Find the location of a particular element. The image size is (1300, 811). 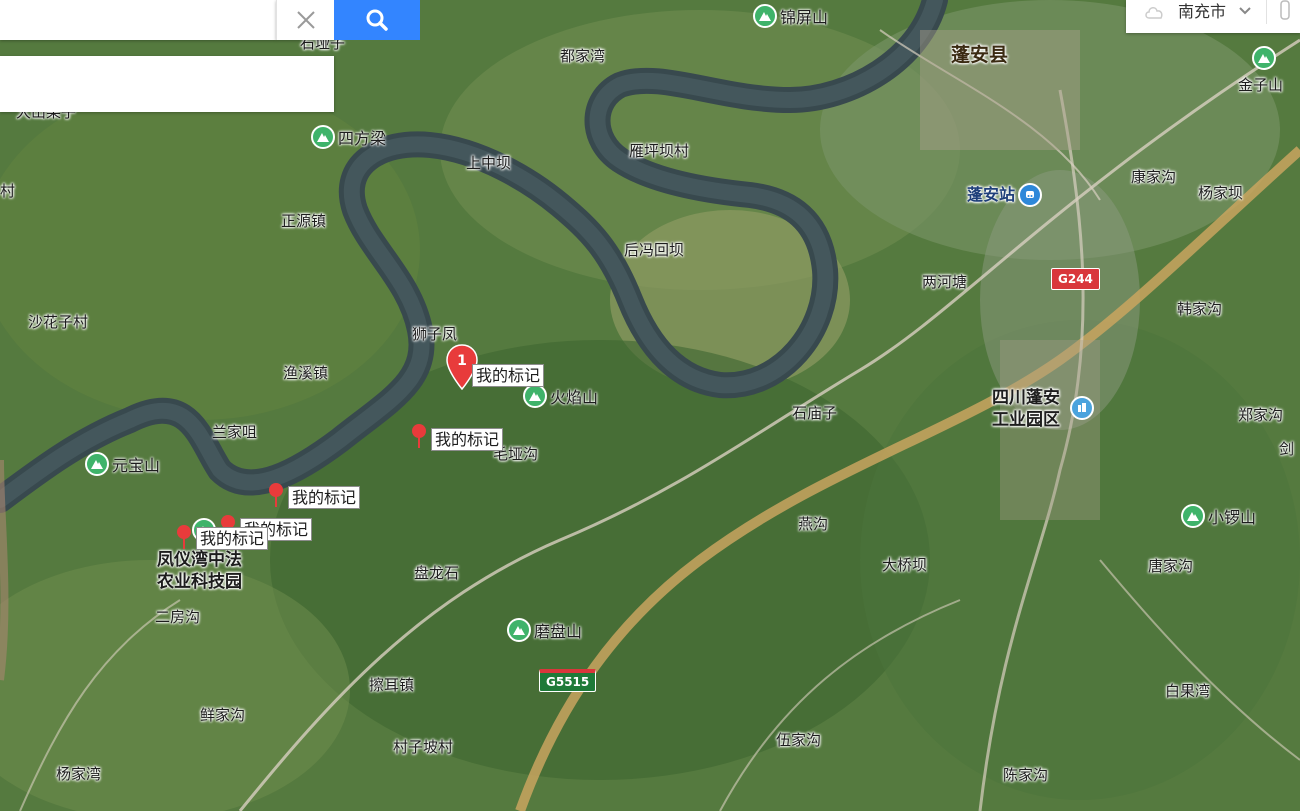

close-icon is located at coordinates (306, 20).